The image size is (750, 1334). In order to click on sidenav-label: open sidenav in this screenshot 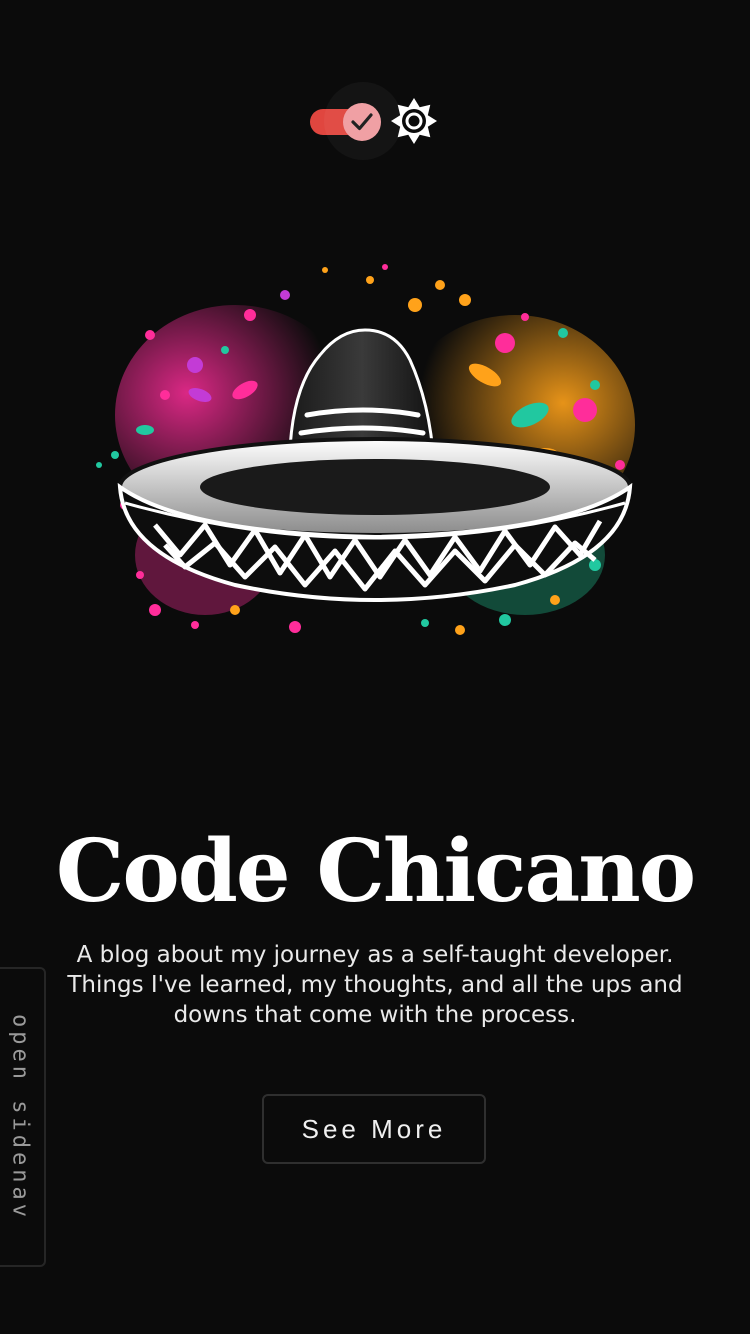, I will do `click(20, 1117)`.